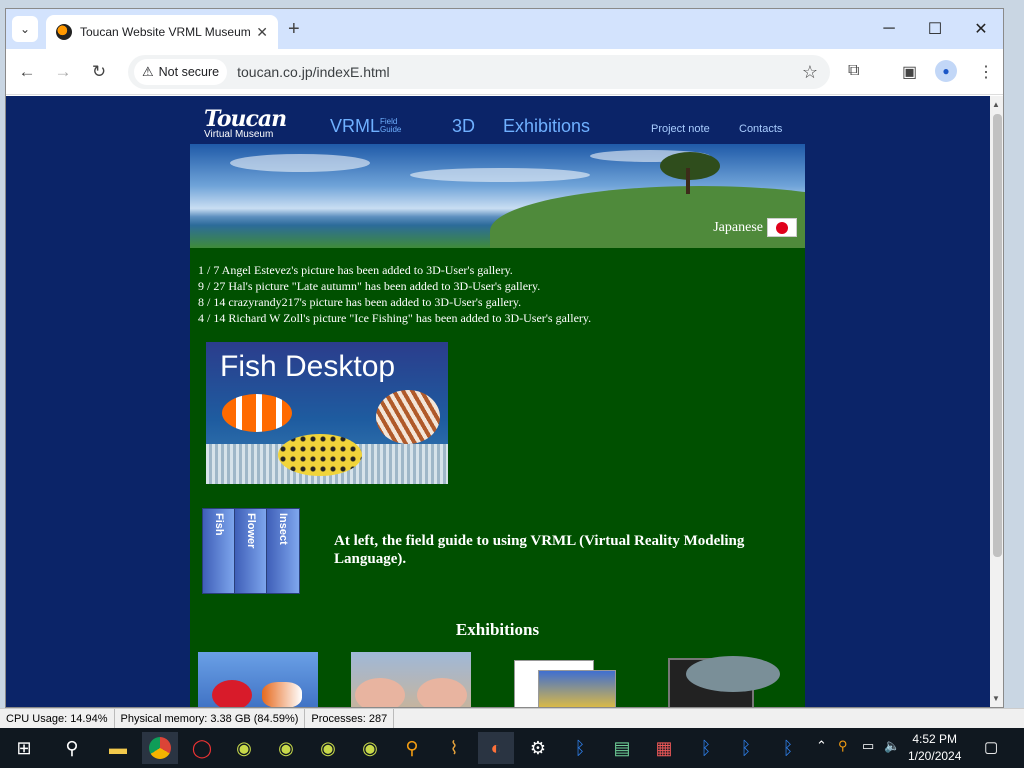 Image resolution: width=1024 pixels, height=768 pixels. I want to click on exhibition-thumb-butterfly, so click(258, 679).